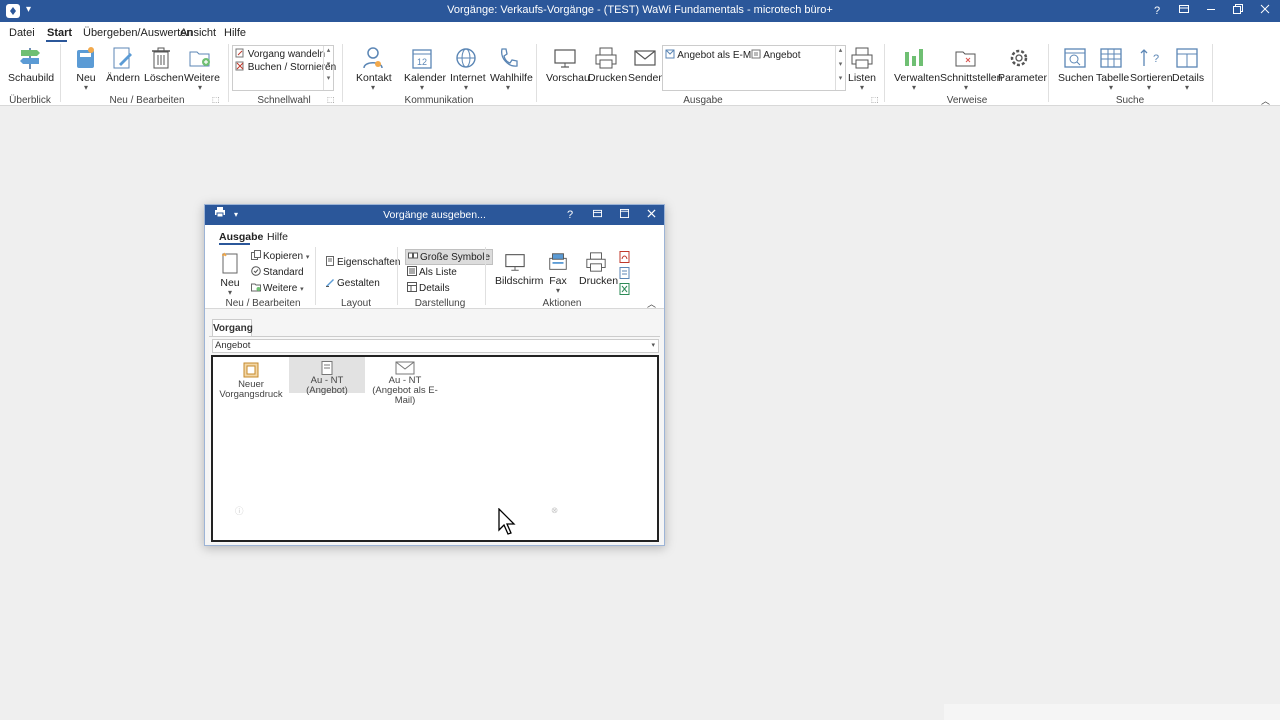 This screenshot has height=720, width=1280. What do you see at coordinates (256, 255) in the screenshot?
I see `copy-icon` at bounding box center [256, 255].